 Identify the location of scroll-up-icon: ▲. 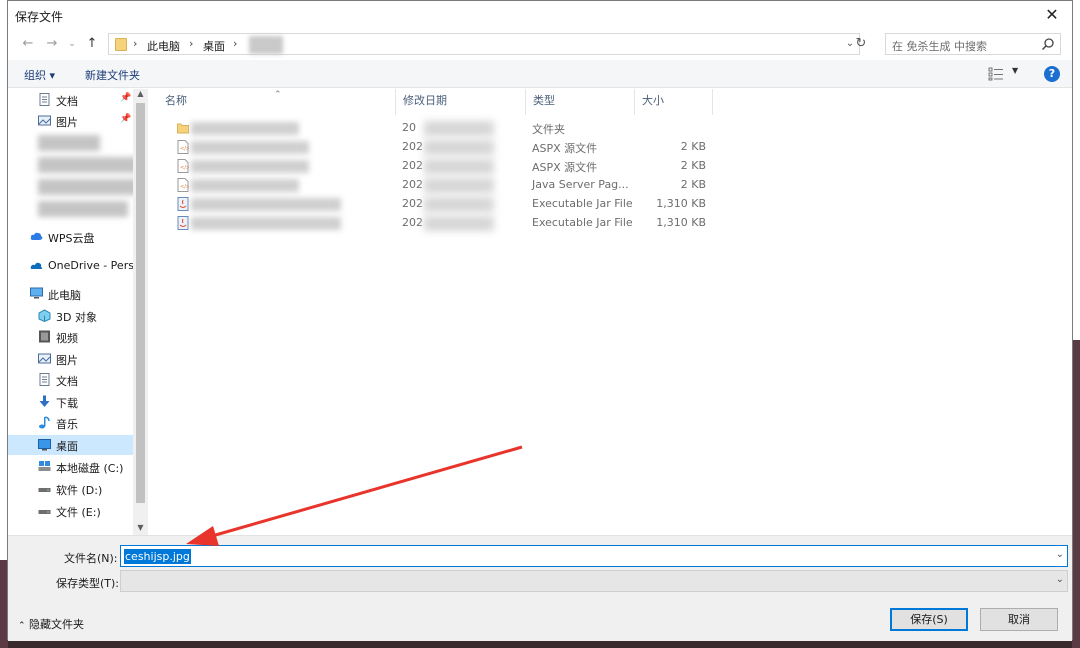
(140, 95).